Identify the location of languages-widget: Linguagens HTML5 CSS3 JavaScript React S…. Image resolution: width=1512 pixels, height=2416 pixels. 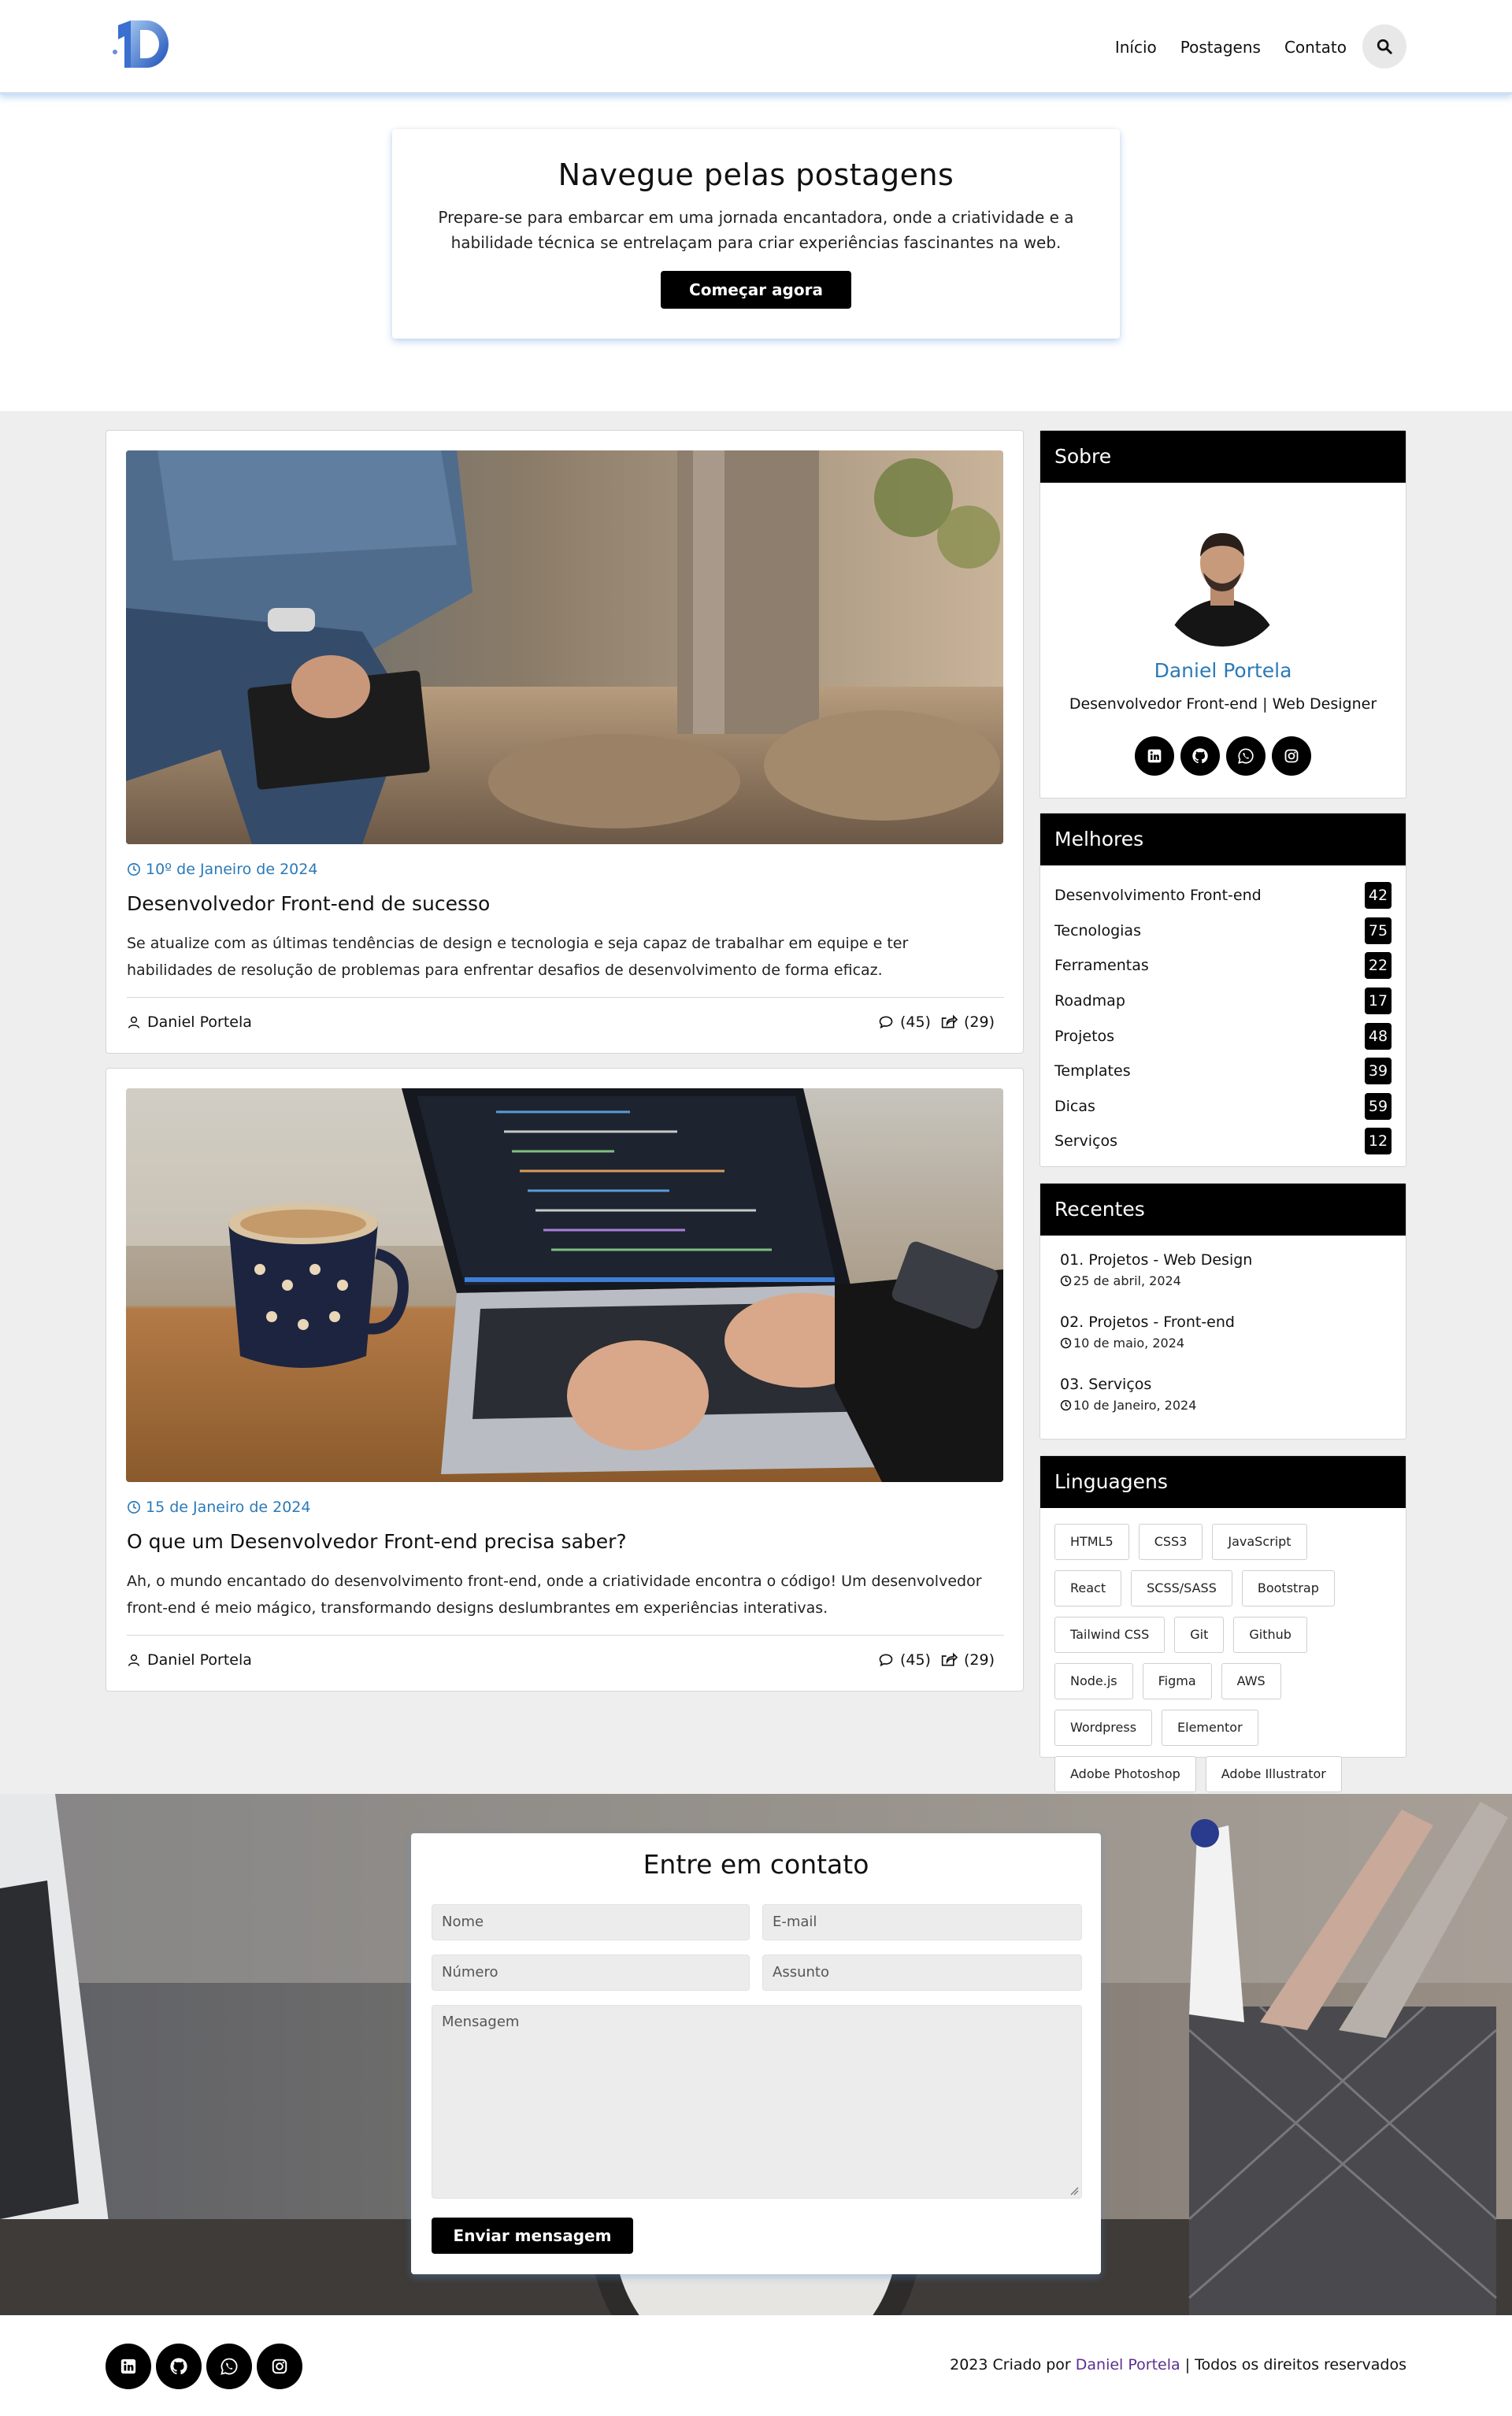
(1223, 1624).